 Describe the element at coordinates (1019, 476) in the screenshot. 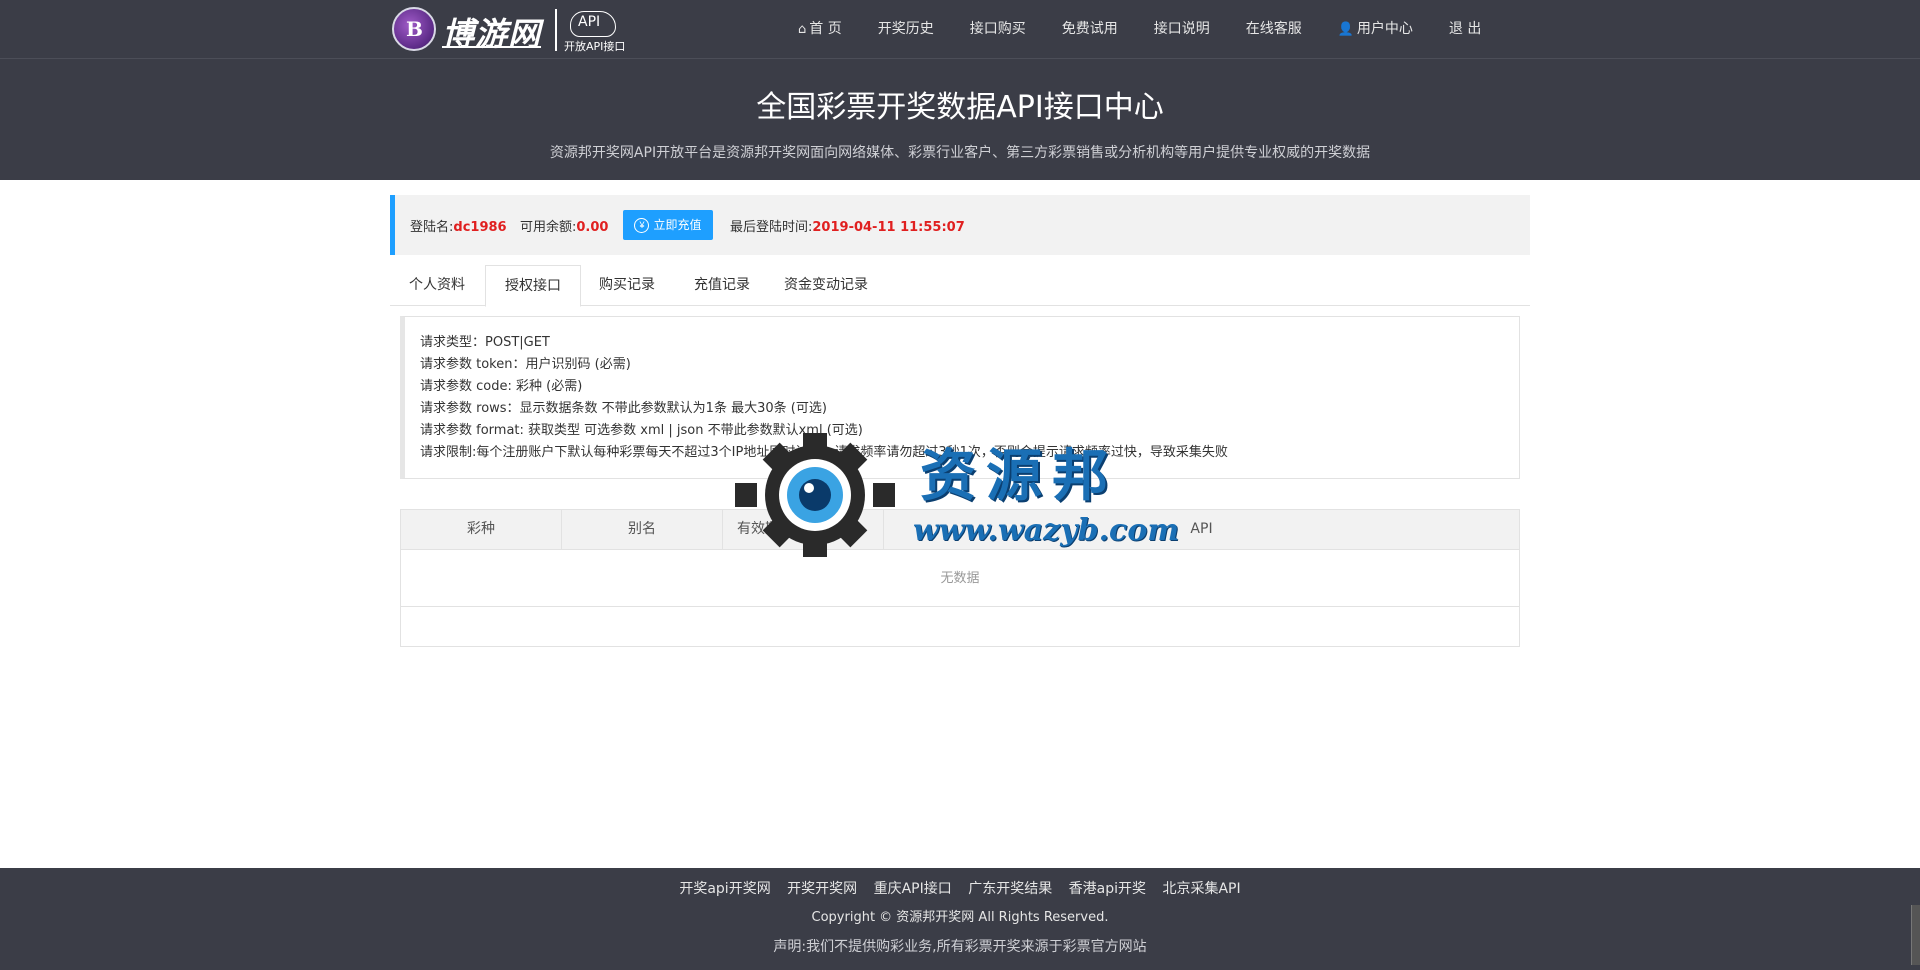

I see `watermark-text: 资源邦` at that location.